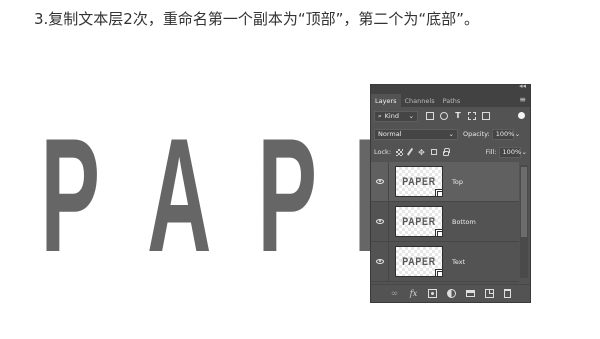 The height and width of the screenshot is (339, 600). What do you see at coordinates (458, 262) in the screenshot?
I see `layer-name: Text` at bounding box center [458, 262].